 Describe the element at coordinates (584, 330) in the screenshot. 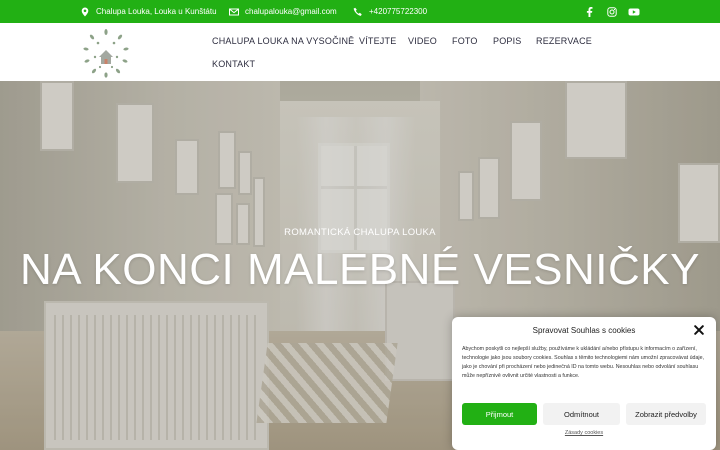

I see `cookie-dialog-title: Spravovat Souhlas s cookies` at that location.